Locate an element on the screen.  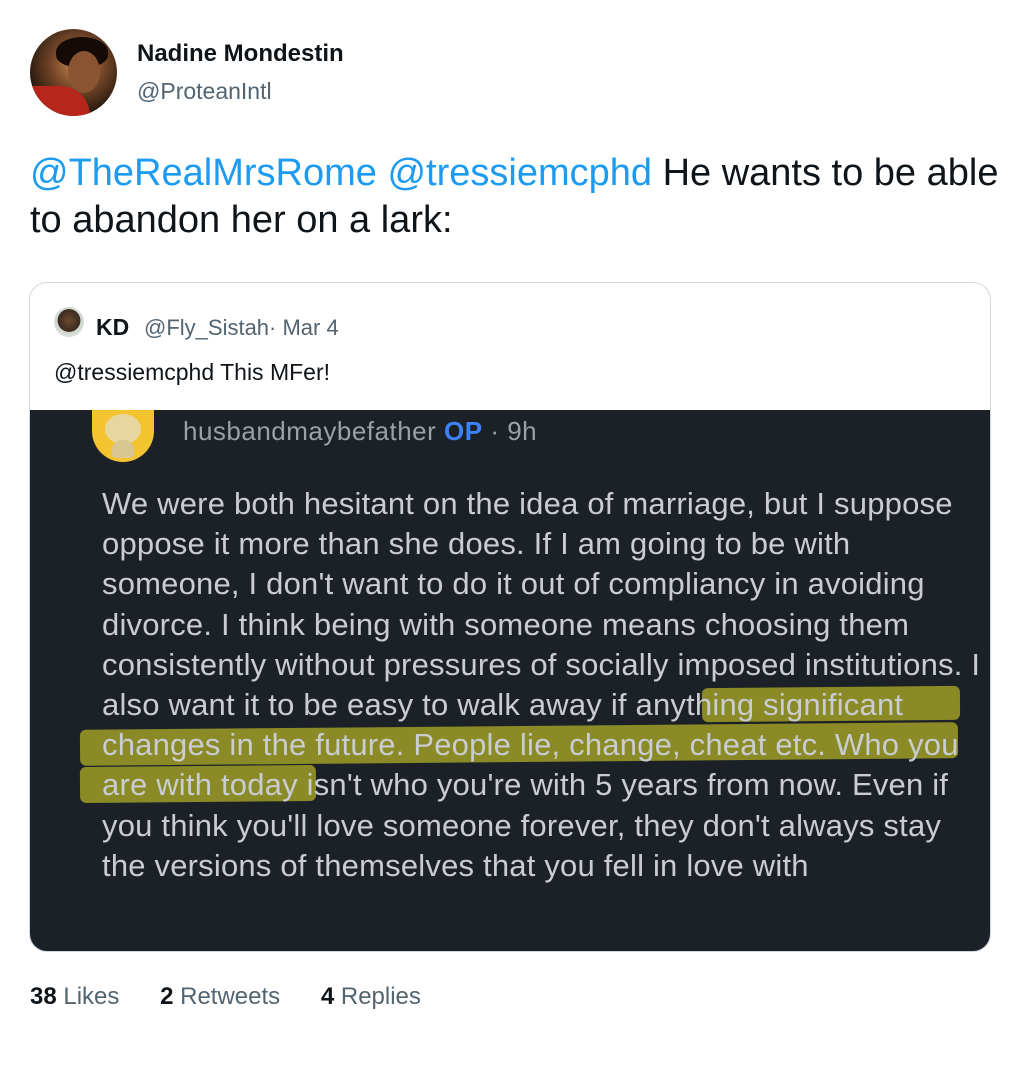
likes-label: Likes is located at coordinates (91, 996).